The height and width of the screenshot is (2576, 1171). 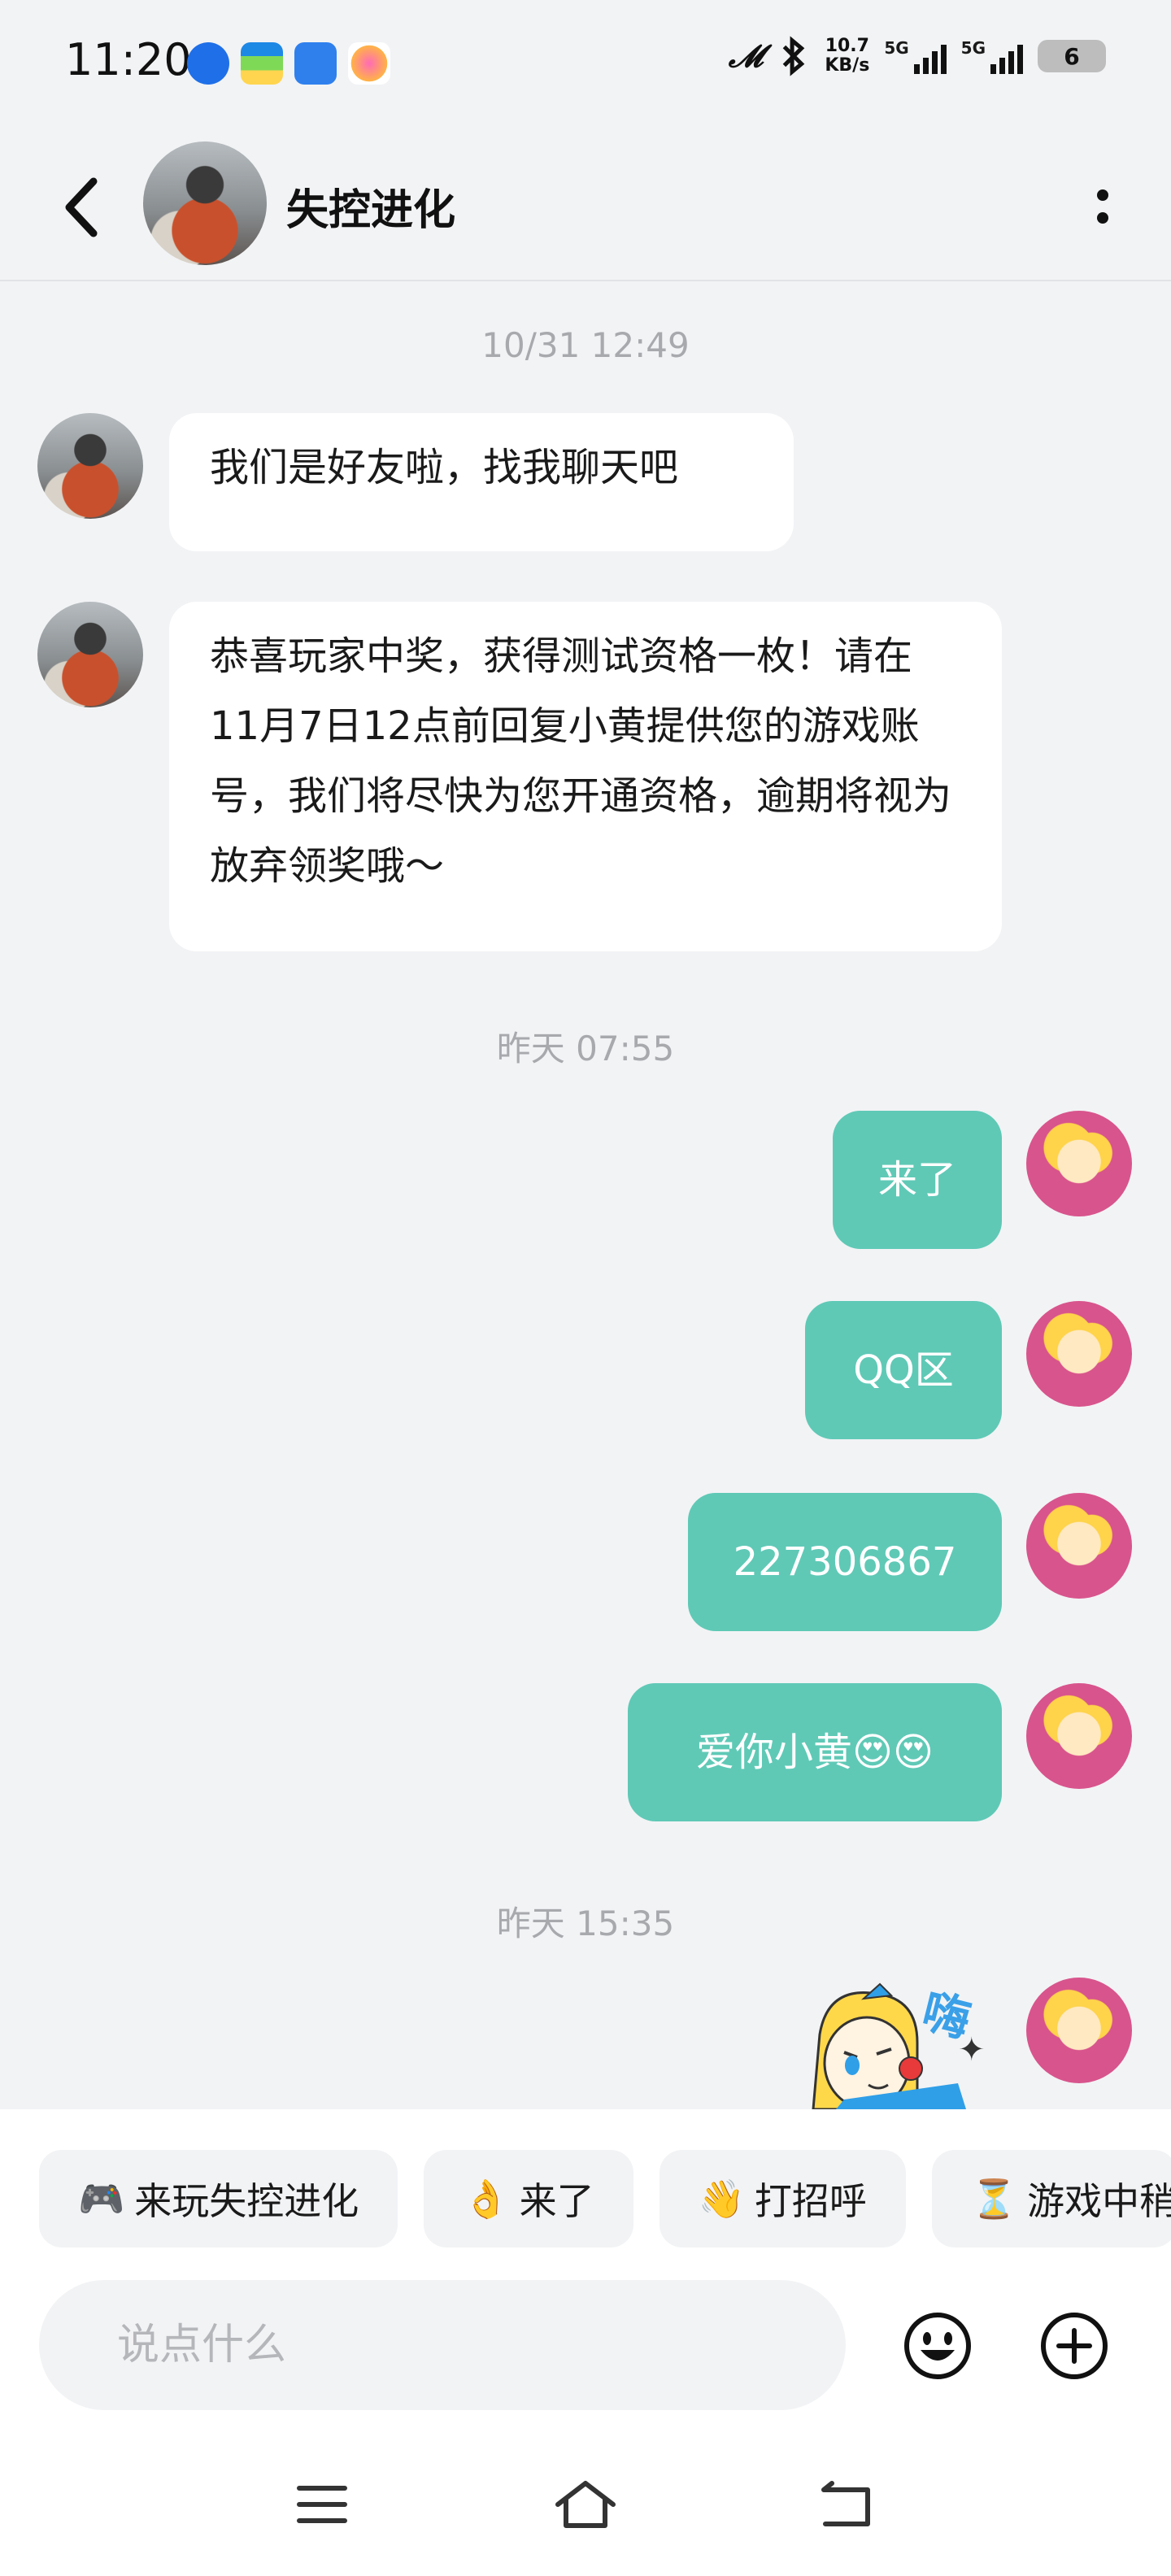 I want to click on system-indicators: 𝓜 10.7 KB/s 5G 5G 6, so click(x=918, y=56).